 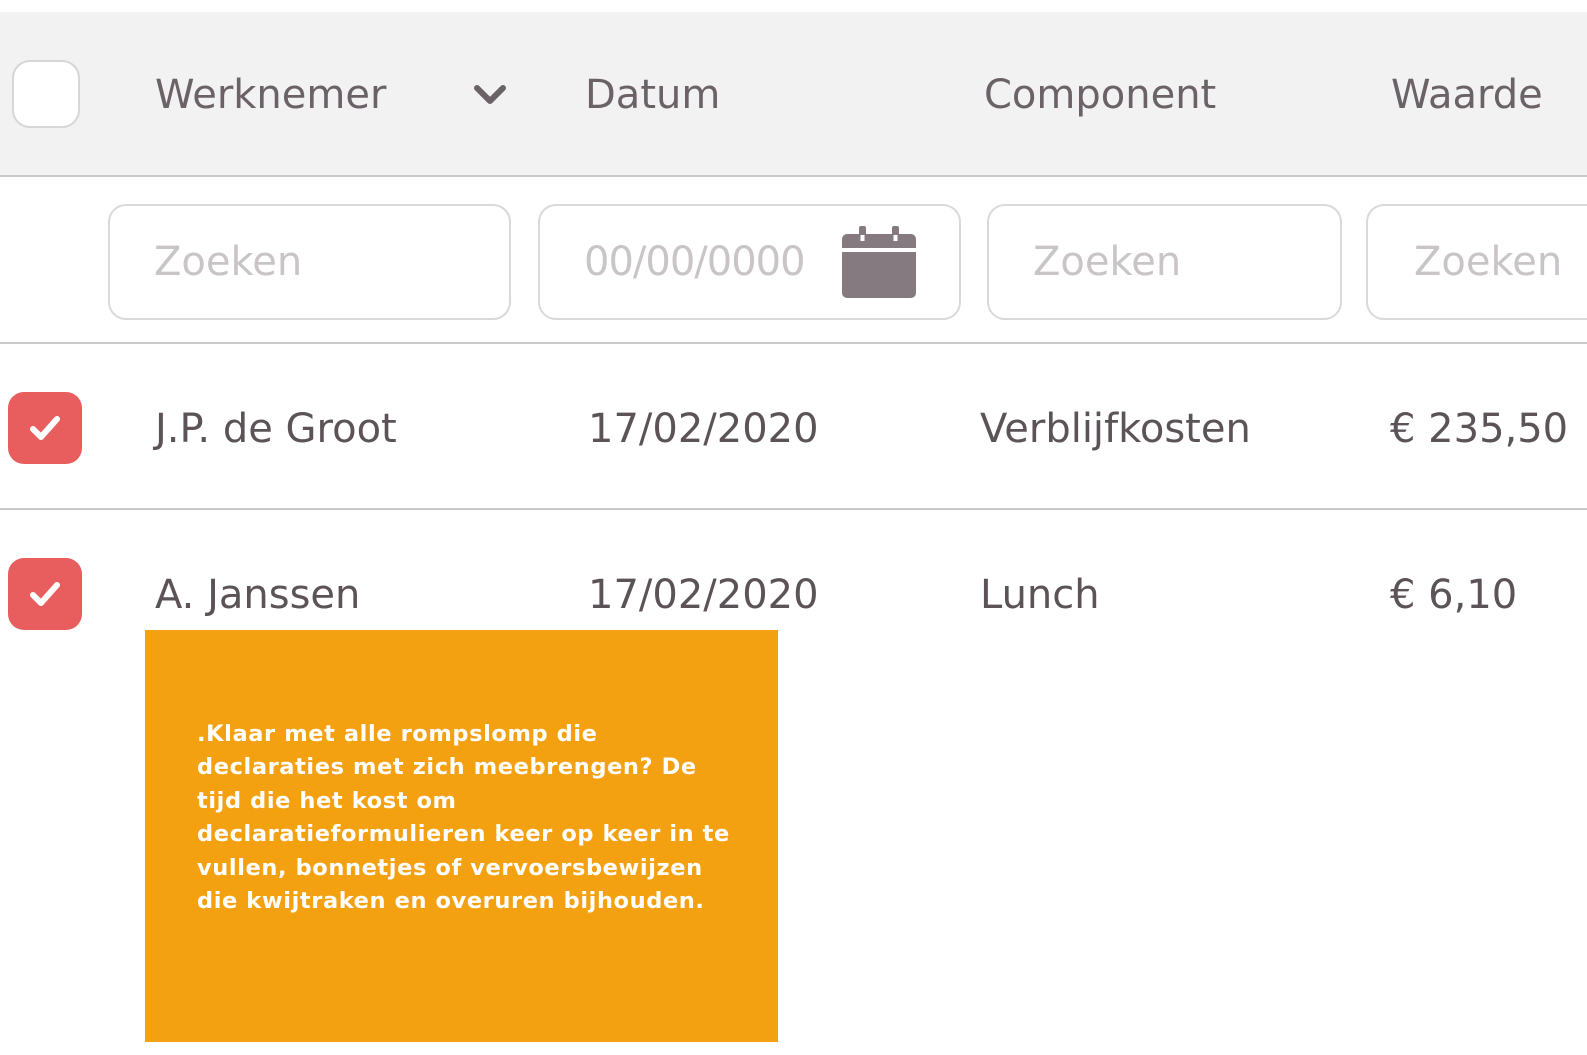 I want to click on calendar-icon, so click(x=879, y=262).